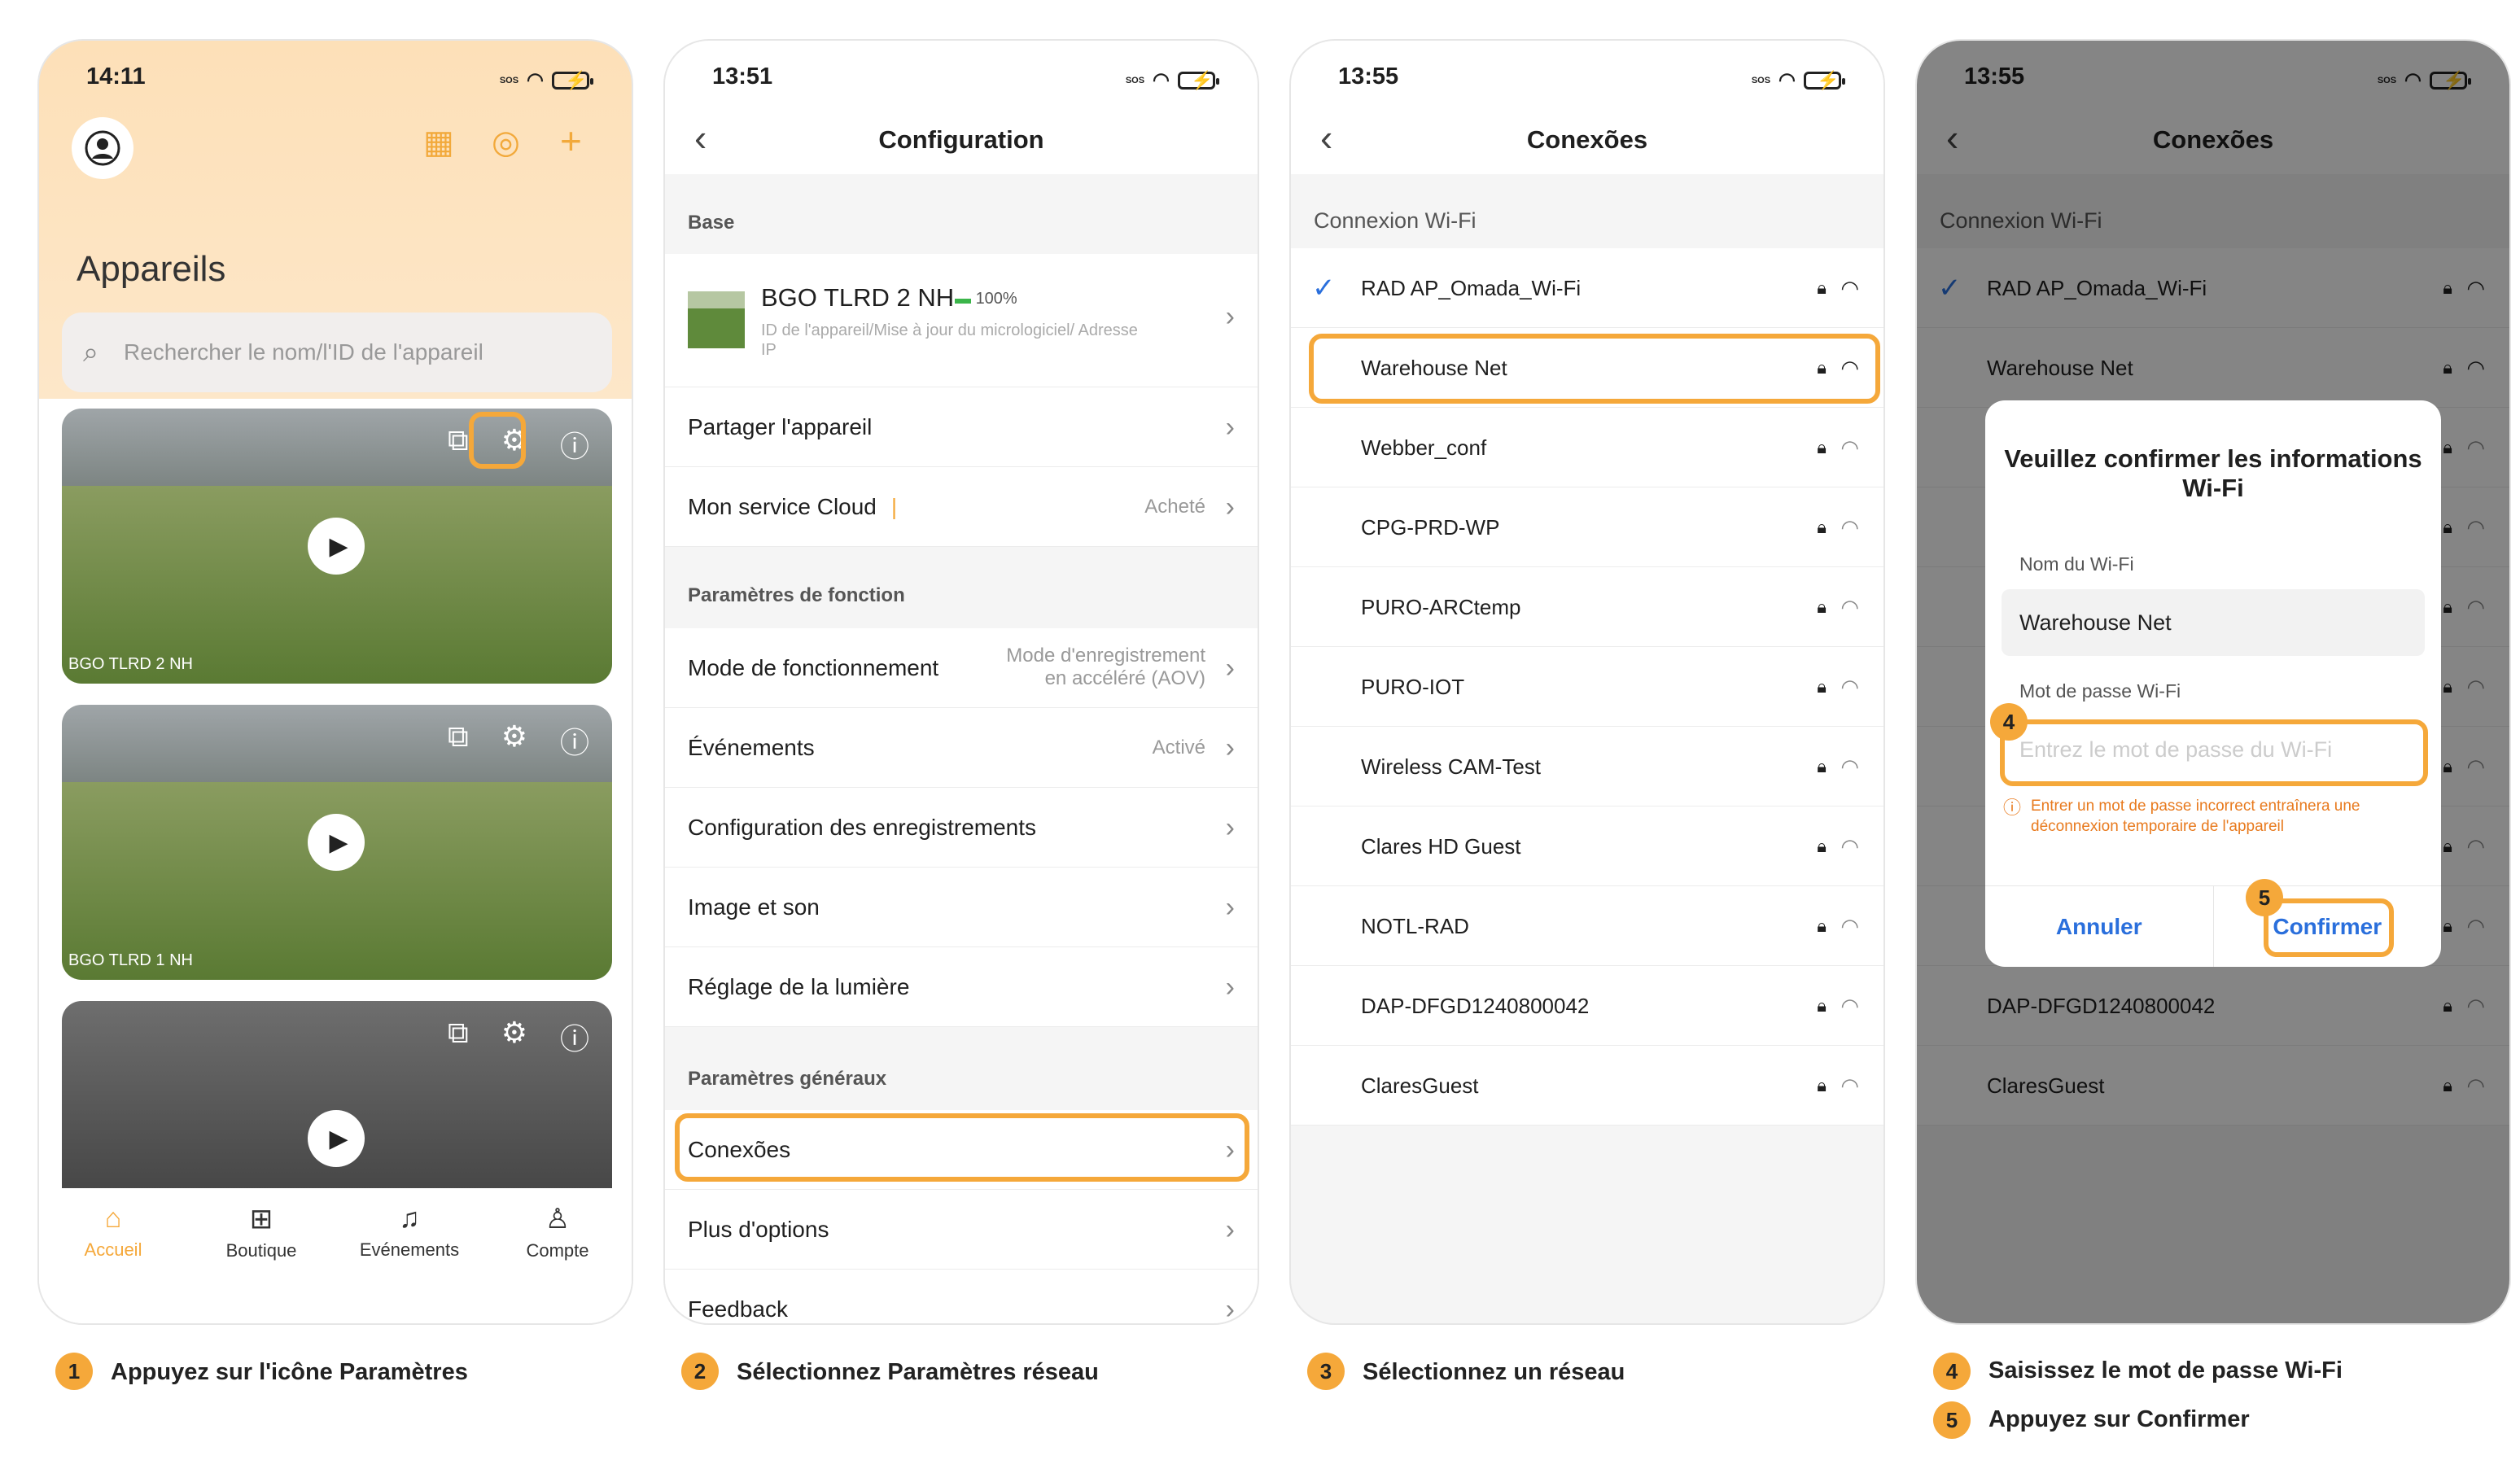 The height and width of the screenshot is (1460, 2520). I want to click on wifi-network-row: ✓ RAD AP_Omada_Wi-Fi 🔒︎ ◠, so click(1587, 288).